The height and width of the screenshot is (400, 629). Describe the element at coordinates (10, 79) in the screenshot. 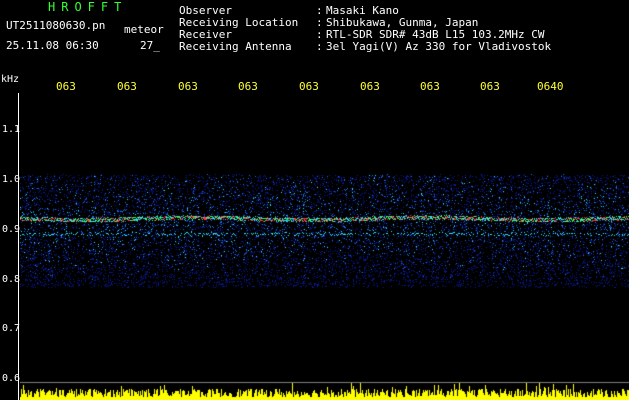

I see `frequency-unit-label: kHz` at that location.